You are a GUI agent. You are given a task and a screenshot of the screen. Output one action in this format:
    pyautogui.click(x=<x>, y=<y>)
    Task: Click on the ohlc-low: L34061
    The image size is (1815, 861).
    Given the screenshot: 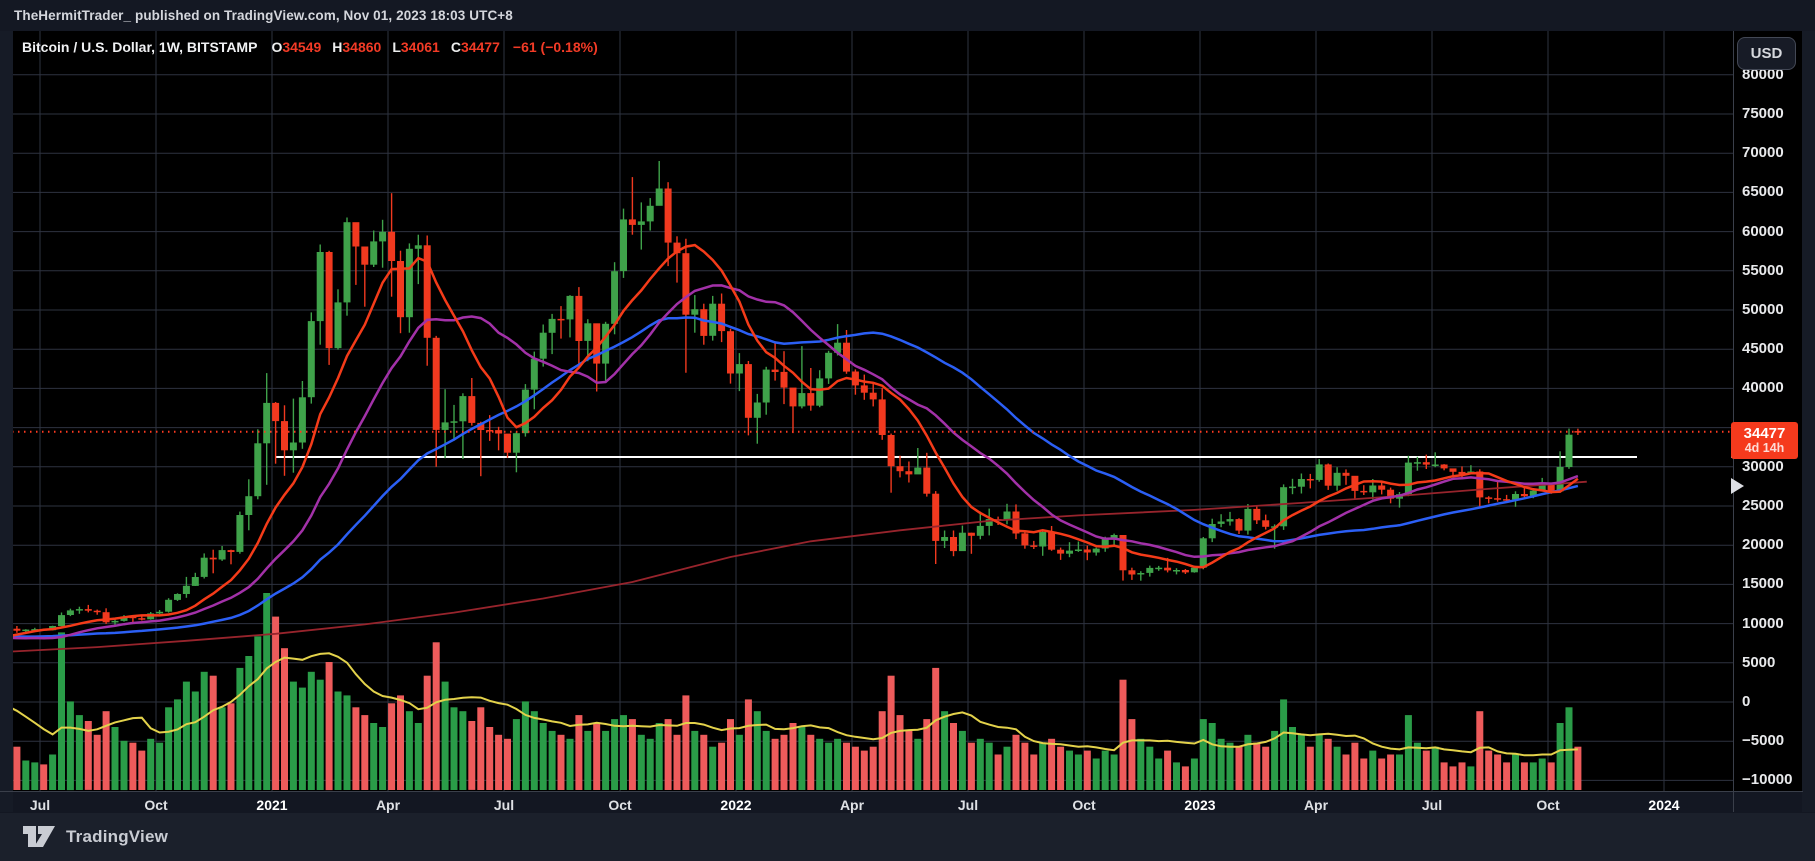 What is the action you would take?
    pyautogui.click(x=416, y=47)
    